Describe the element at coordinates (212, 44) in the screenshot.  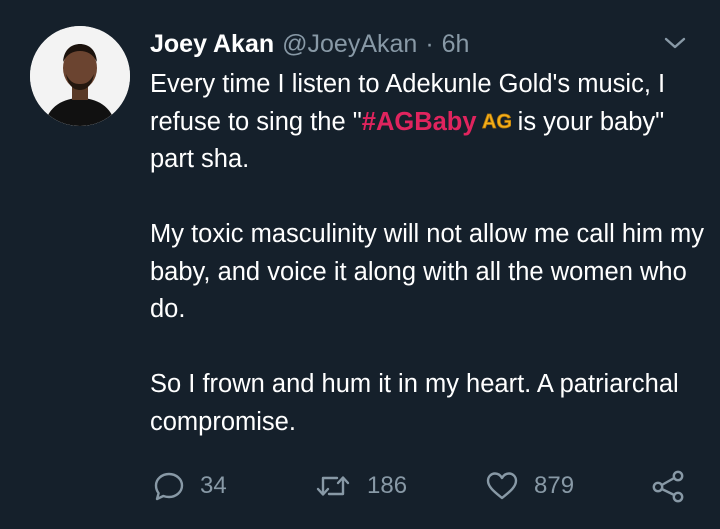
I see `author-name: Joey Akan` at that location.